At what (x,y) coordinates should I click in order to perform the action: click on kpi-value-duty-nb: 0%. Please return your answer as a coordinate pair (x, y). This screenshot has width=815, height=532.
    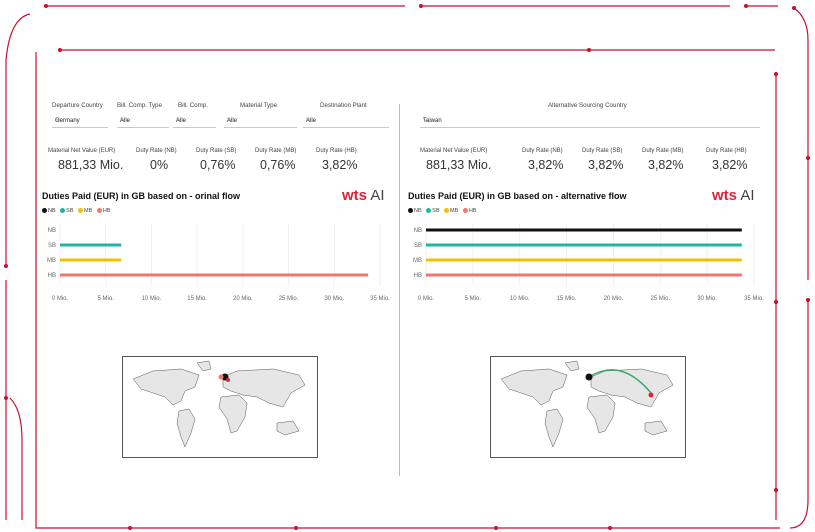
    Looking at the image, I should click on (159, 165).